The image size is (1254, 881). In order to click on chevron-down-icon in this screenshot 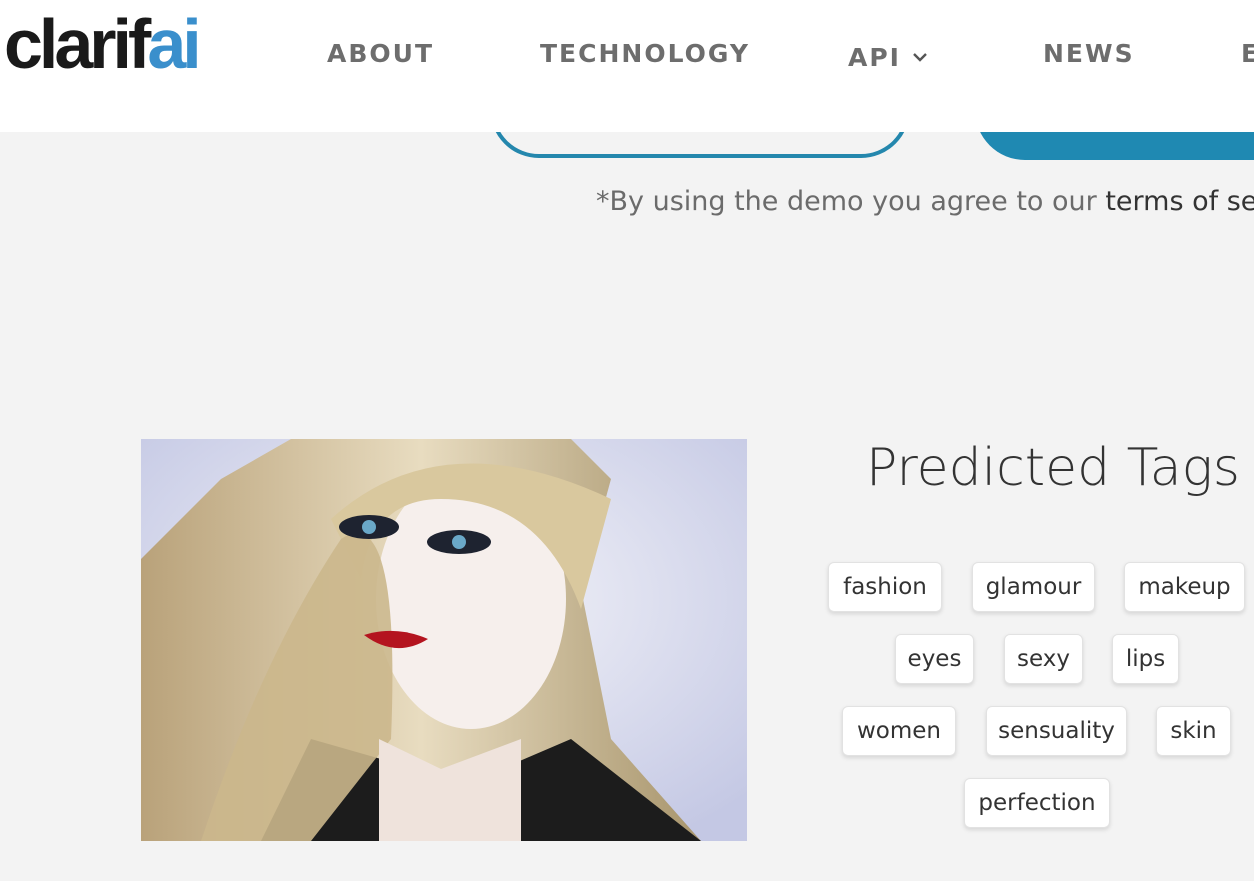, I will do `click(920, 54)`.